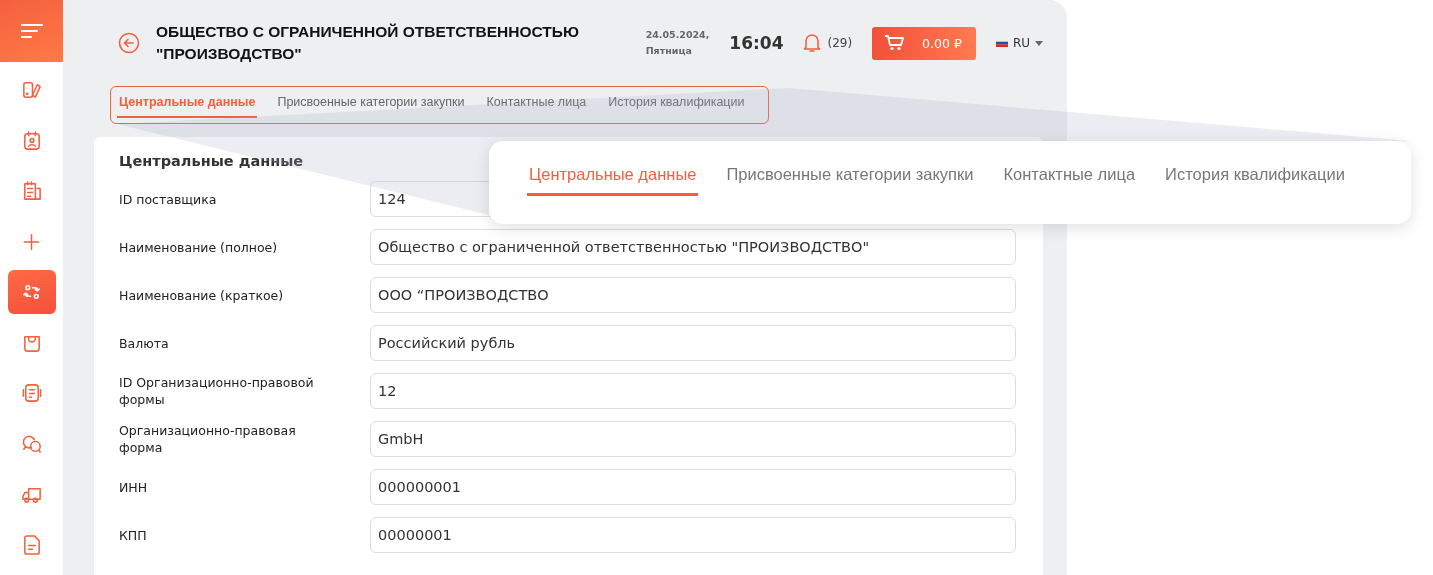 The height and width of the screenshot is (575, 1433). What do you see at coordinates (368, 43) in the screenshot?
I see `page-title: ОБЩЕСТВО С ОГРАНИЧЕННОЙ ОТВЕТСТВЕННОСТЬЮ "ПРОИЗВОДСТВО"` at bounding box center [368, 43].